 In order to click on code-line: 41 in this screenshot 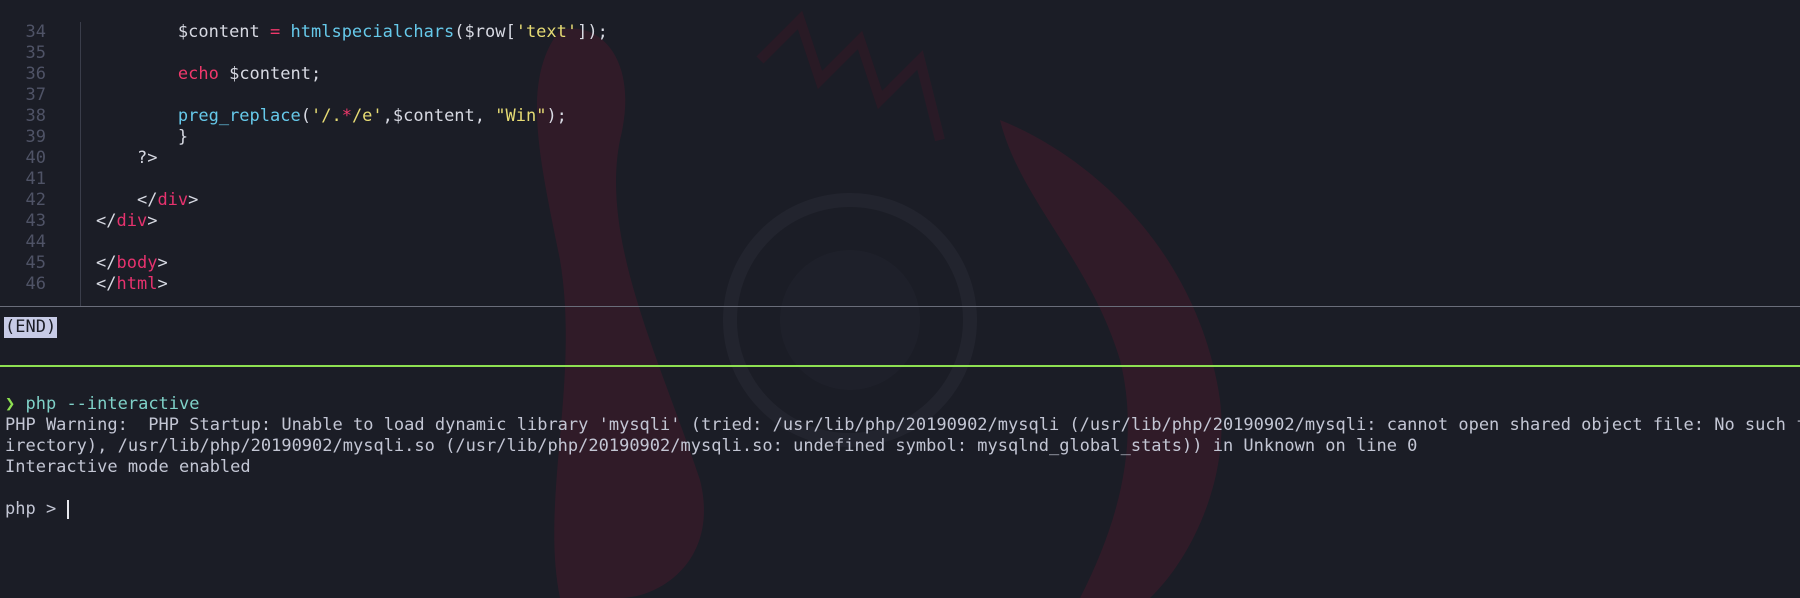, I will do `click(900, 179)`.